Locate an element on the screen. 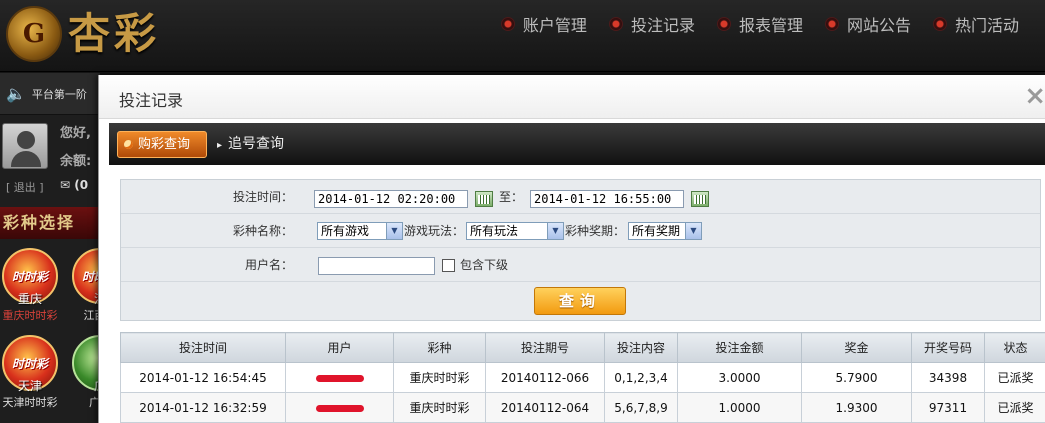  amount-cell: 3.0000 is located at coordinates (739, 377).